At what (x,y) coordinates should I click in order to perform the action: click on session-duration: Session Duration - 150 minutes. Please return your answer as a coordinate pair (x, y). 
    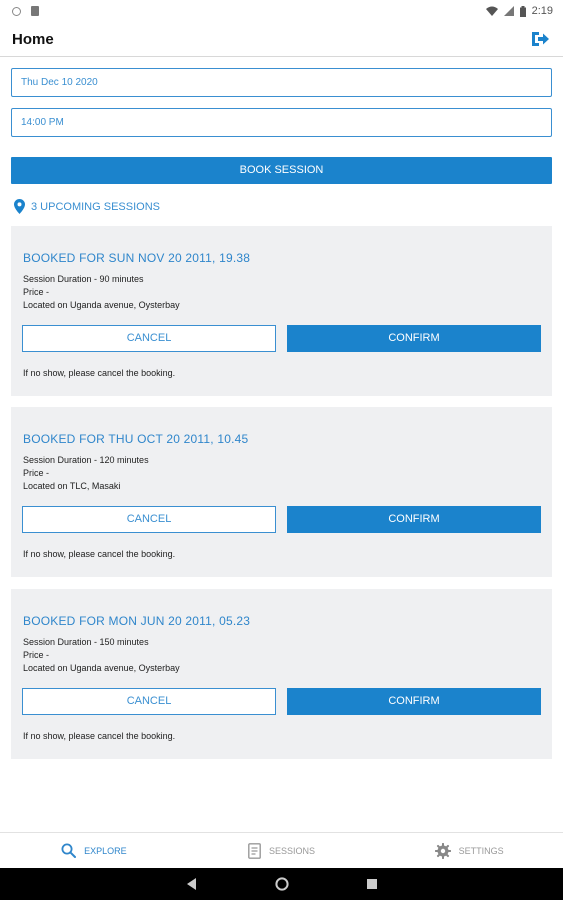
    Looking at the image, I should click on (86, 642).